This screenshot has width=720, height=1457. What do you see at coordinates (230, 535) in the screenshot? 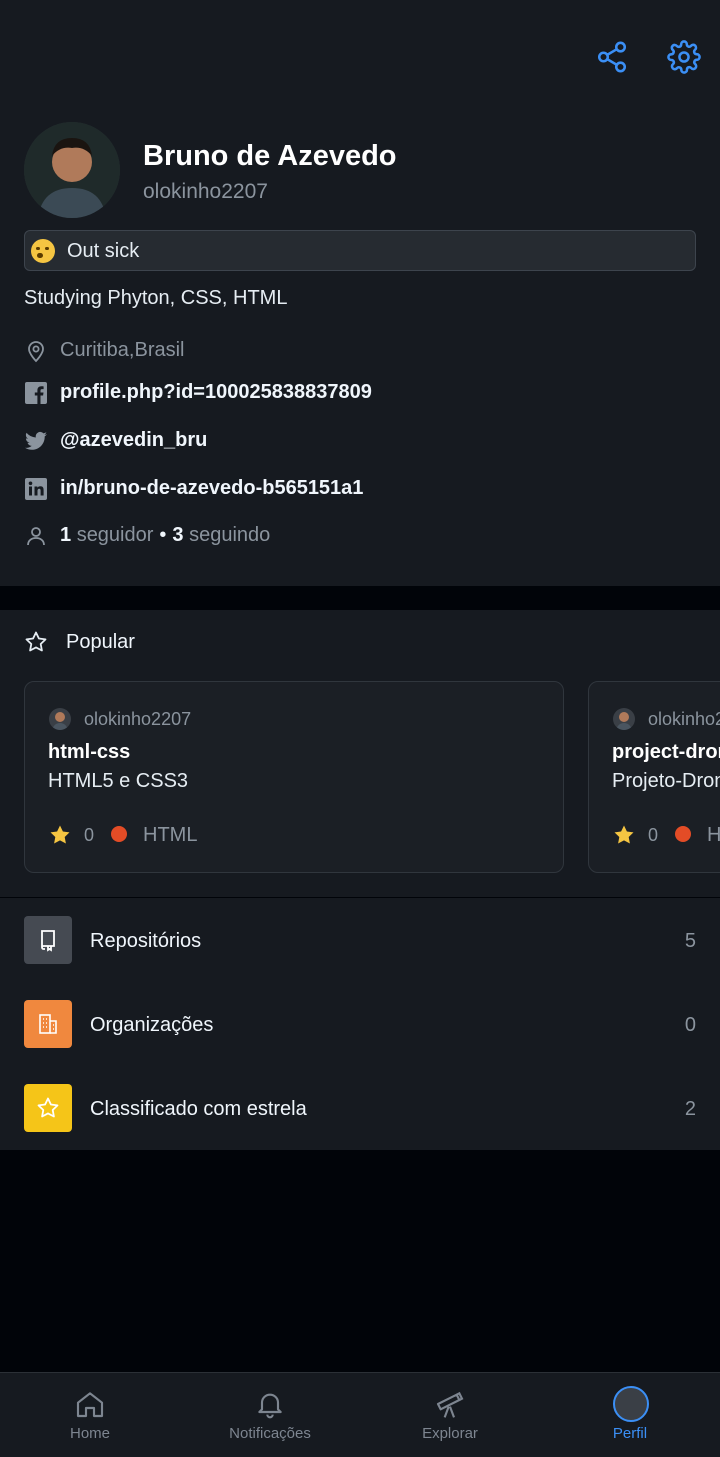
I see `following-label: seguindo` at bounding box center [230, 535].